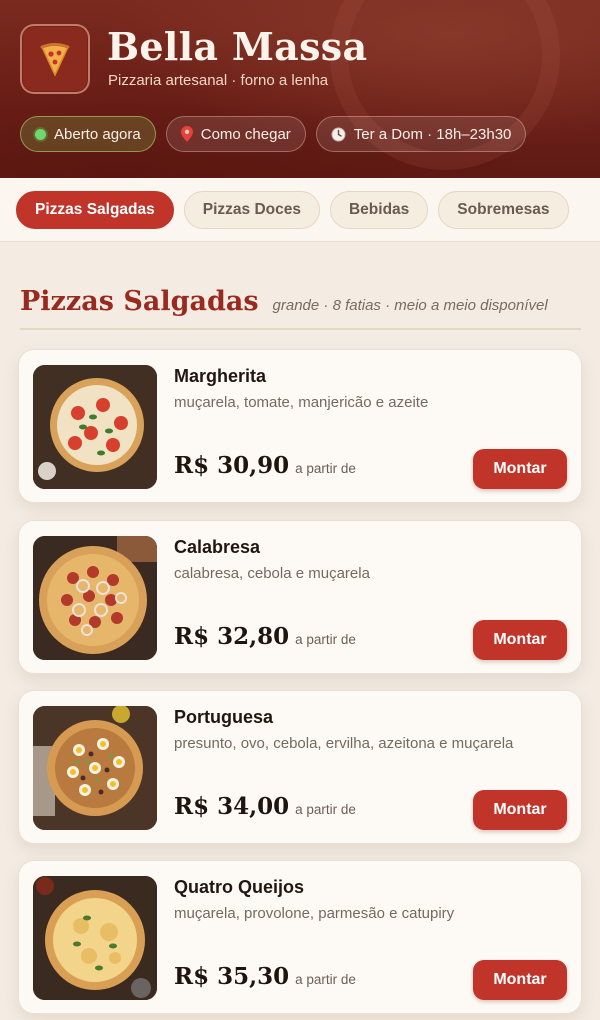  What do you see at coordinates (272, 573) in the screenshot?
I see `product-description: calabresa, cebola e muçarela` at bounding box center [272, 573].